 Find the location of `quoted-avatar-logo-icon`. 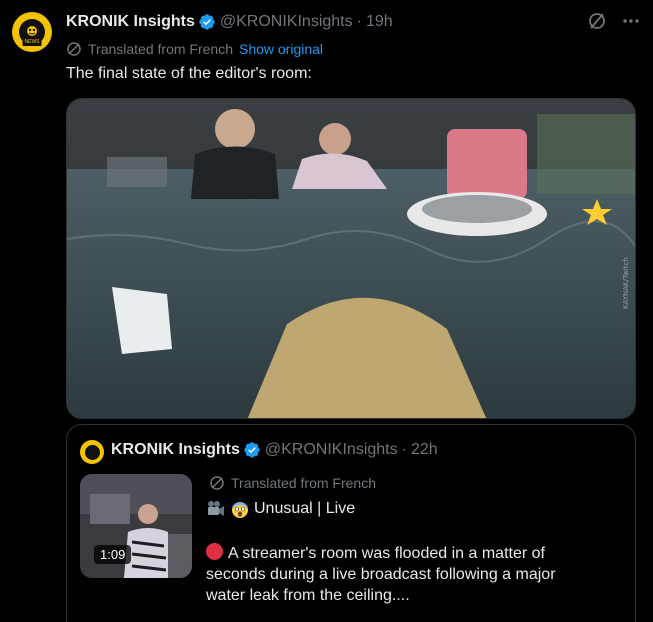

quoted-avatar-logo-icon is located at coordinates (92, 452).